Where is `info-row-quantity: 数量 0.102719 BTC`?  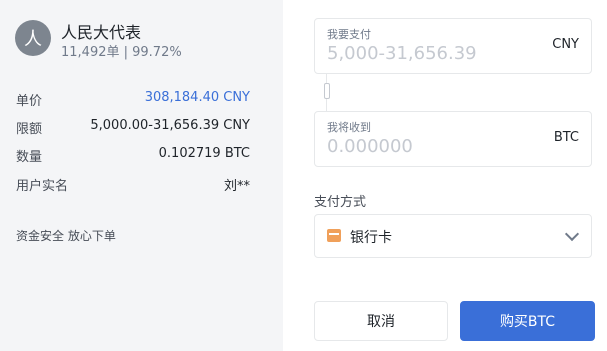 info-row-quantity: 数量 0.102719 BTC is located at coordinates (133, 156).